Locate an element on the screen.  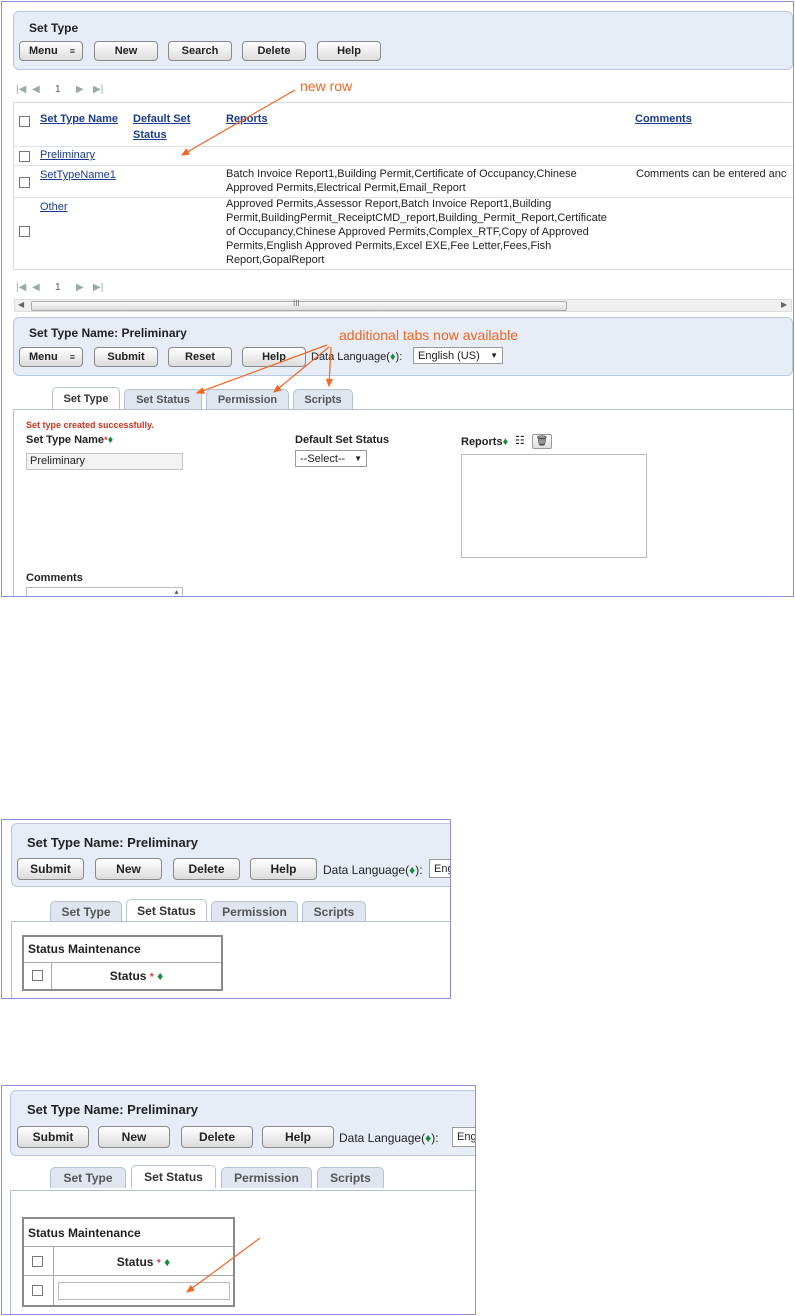
scroll-left-icon: ◀ is located at coordinates (21, 304).